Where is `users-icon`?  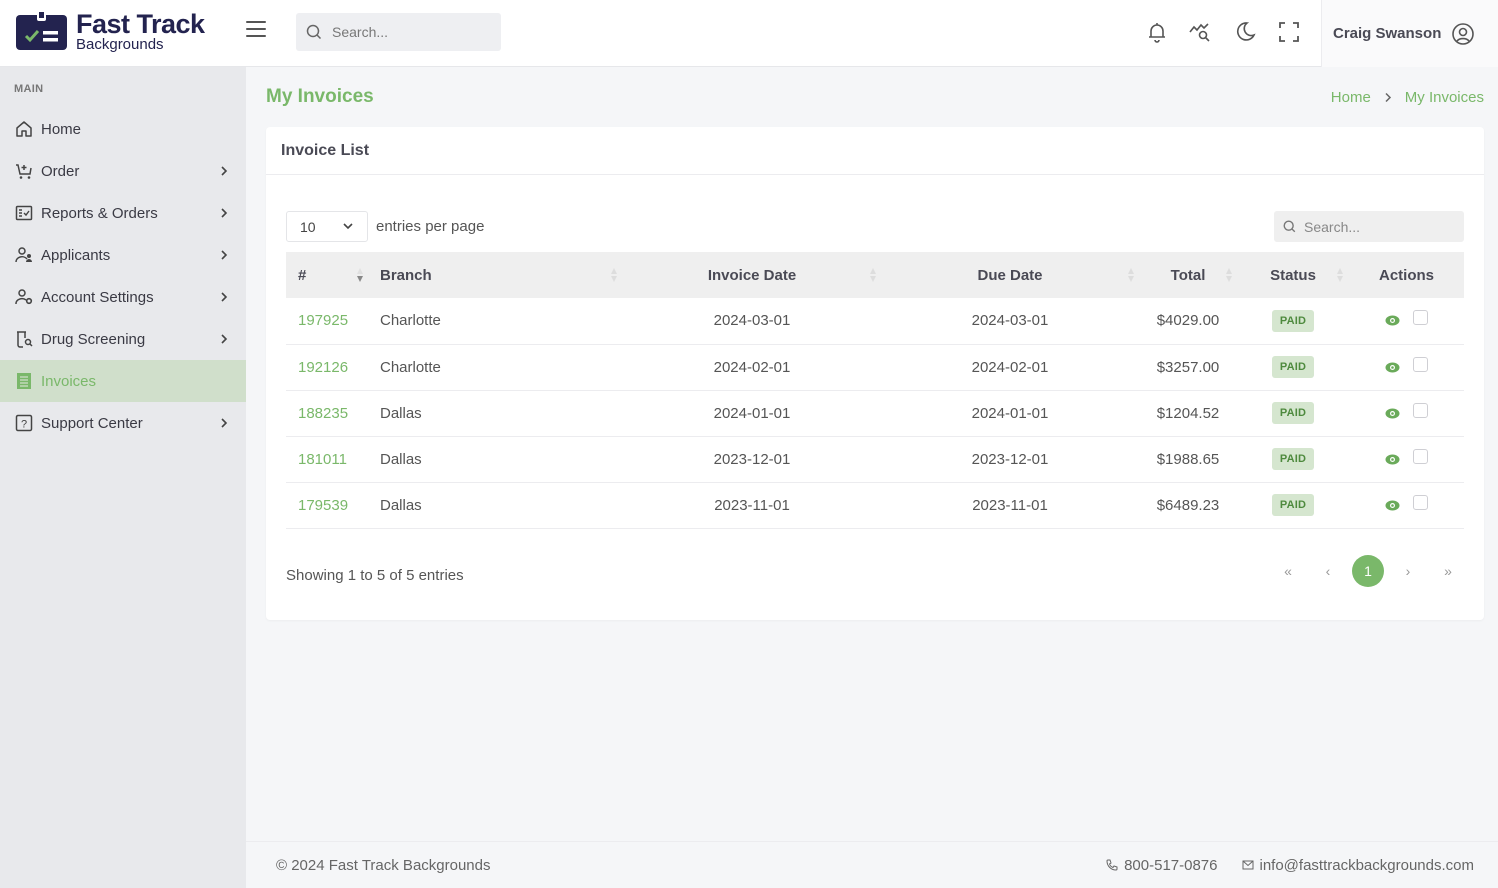 users-icon is located at coordinates (23, 255).